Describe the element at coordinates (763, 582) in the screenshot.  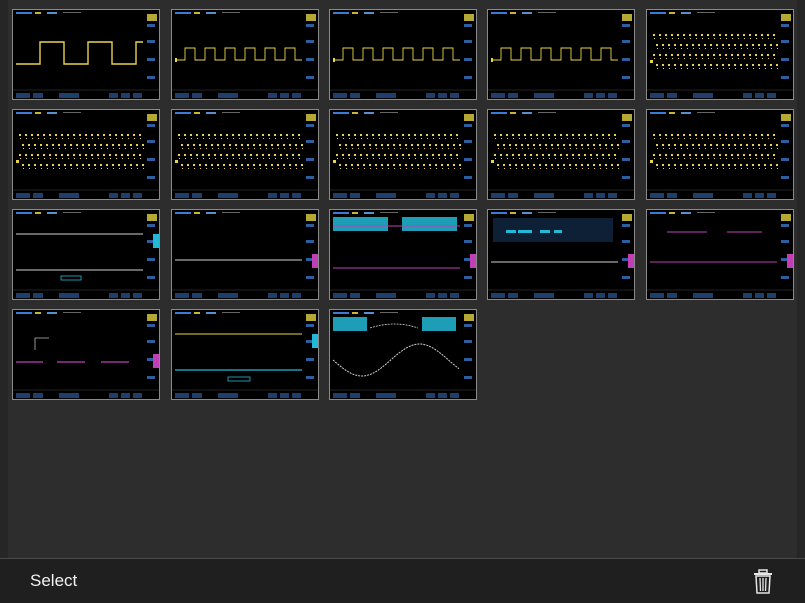
I see `trash-icon` at that location.